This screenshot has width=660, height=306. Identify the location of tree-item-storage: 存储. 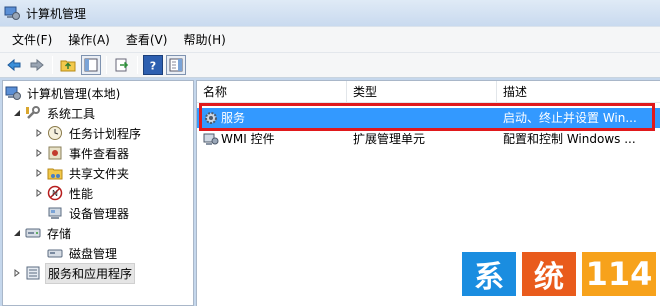
(42, 233).